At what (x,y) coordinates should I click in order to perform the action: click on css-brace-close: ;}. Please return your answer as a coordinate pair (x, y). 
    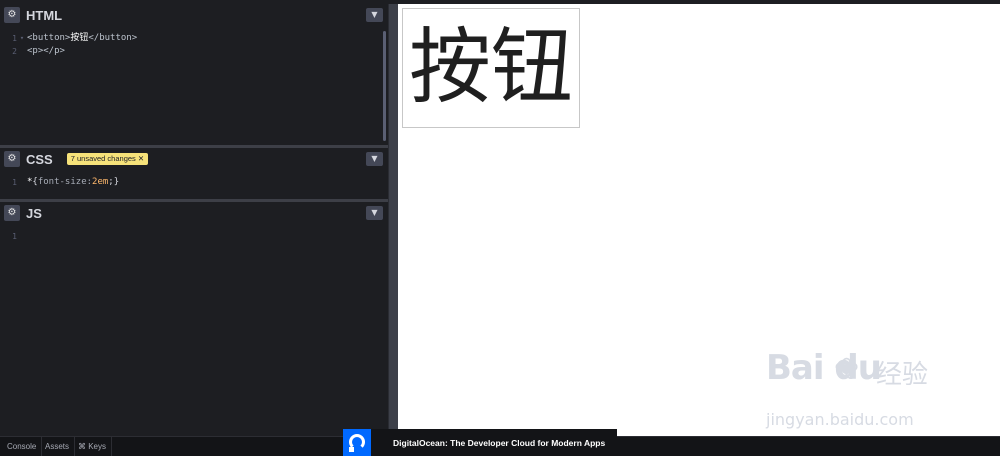
    Looking at the image, I should click on (114, 182).